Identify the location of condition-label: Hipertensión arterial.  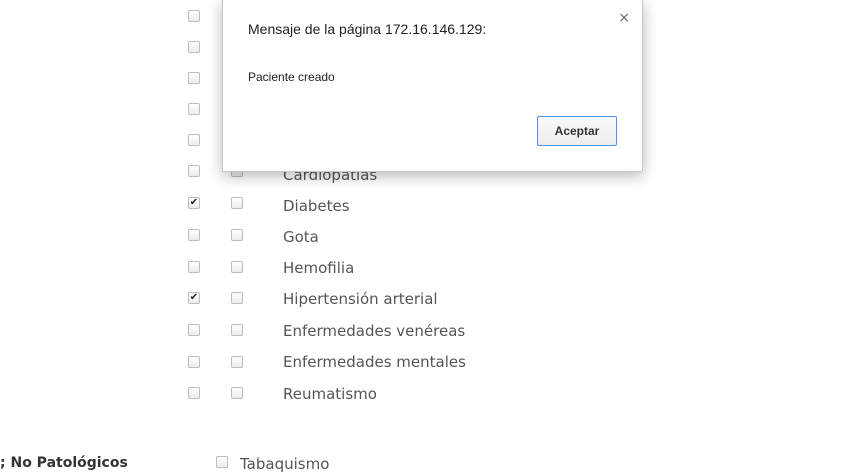
(360, 299).